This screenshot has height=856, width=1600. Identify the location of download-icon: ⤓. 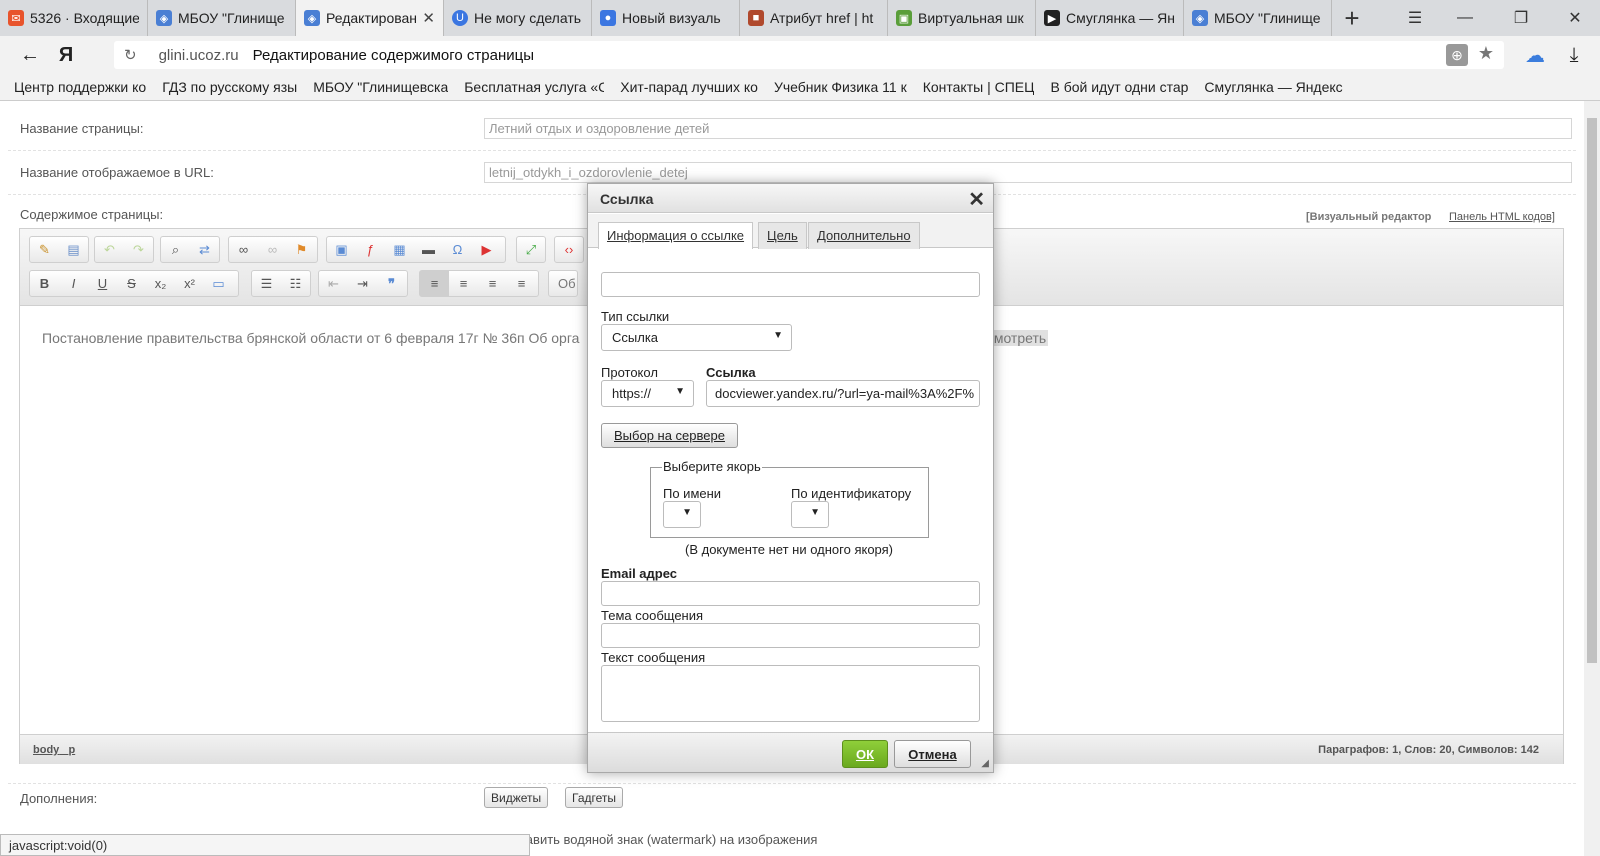
(1574, 55).